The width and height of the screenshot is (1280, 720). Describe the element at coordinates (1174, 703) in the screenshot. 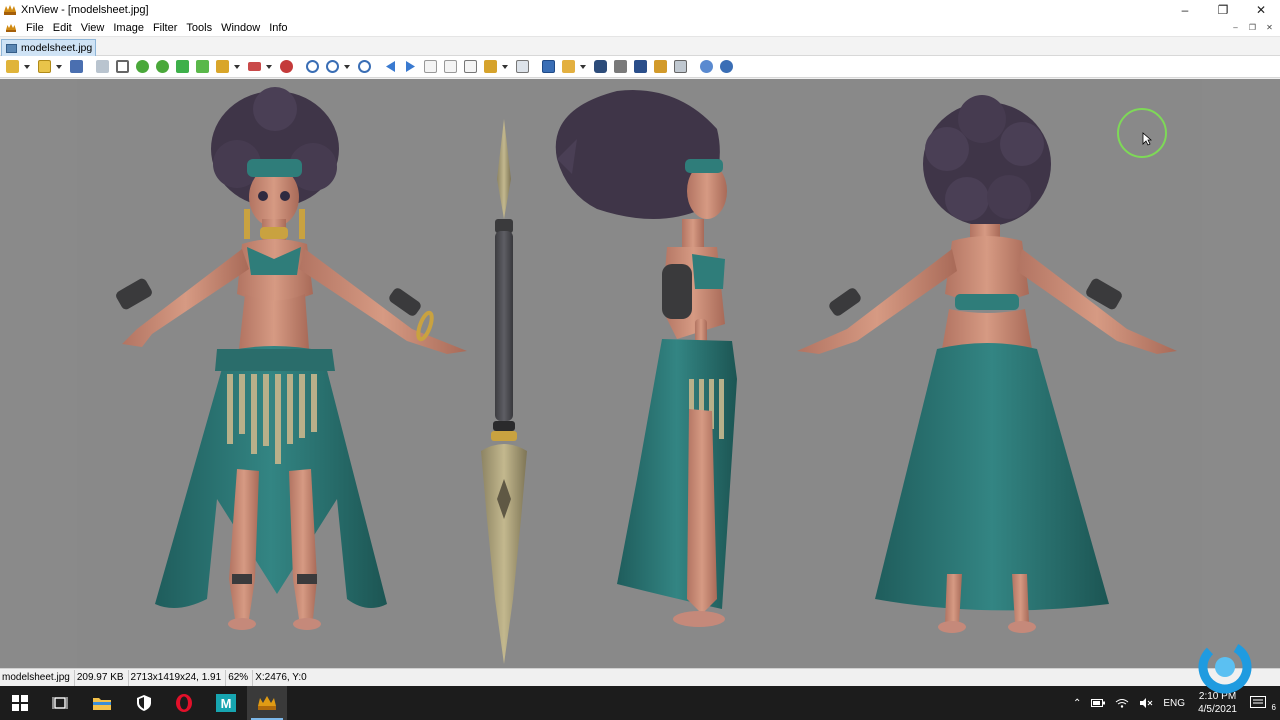

I see `language-indicator: ENG` at that location.